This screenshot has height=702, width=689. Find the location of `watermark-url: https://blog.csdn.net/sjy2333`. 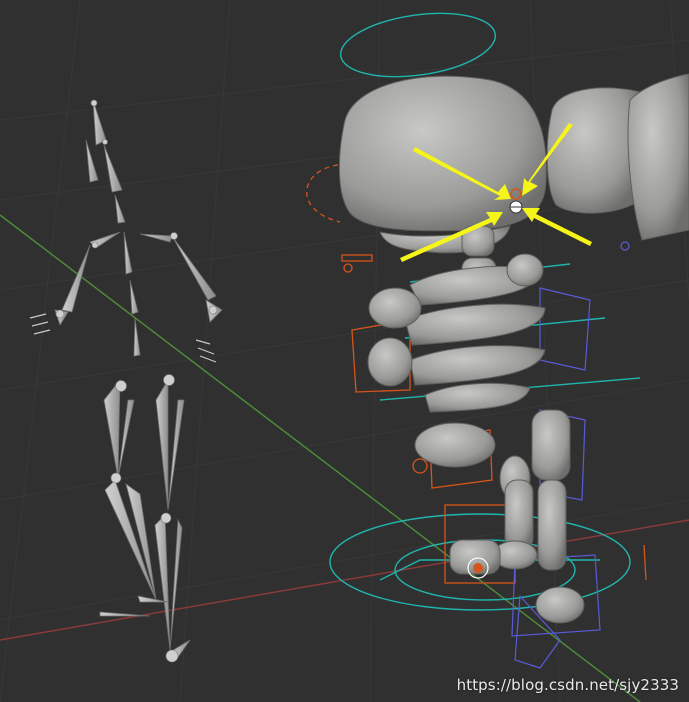

watermark-url: https://blog.csdn.net/sjy2333 is located at coordinates (567, 685).